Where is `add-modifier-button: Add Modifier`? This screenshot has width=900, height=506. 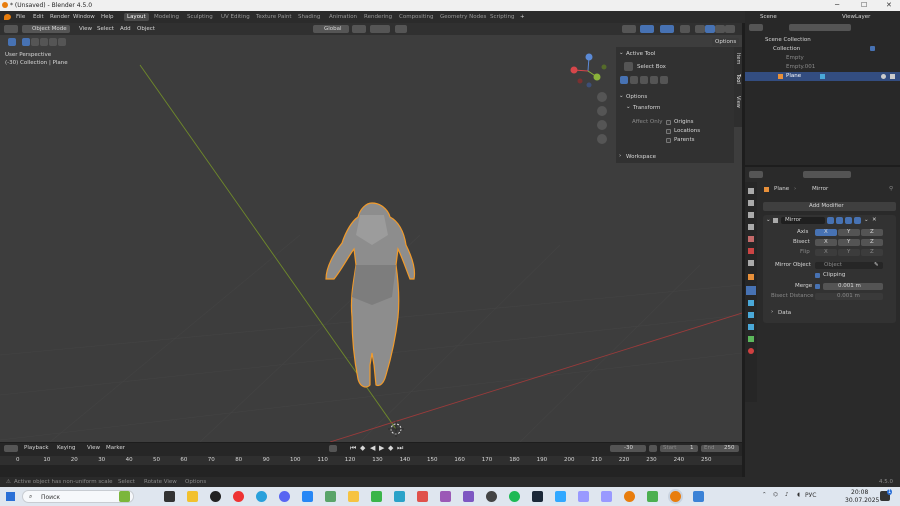
add-modifier-button: Add Modifier is located at coordinates (829, 206).